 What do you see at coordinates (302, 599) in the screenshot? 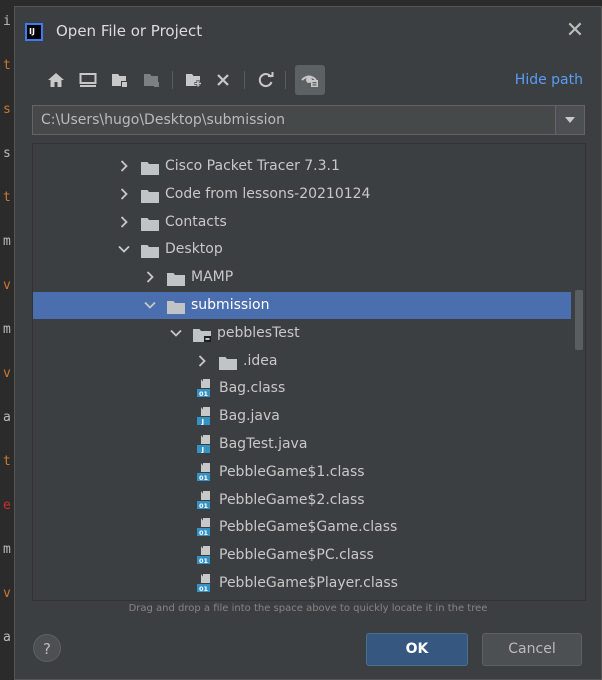
I see `tree-row: 01PebbleGame.class` at bounding box center [302, 599].